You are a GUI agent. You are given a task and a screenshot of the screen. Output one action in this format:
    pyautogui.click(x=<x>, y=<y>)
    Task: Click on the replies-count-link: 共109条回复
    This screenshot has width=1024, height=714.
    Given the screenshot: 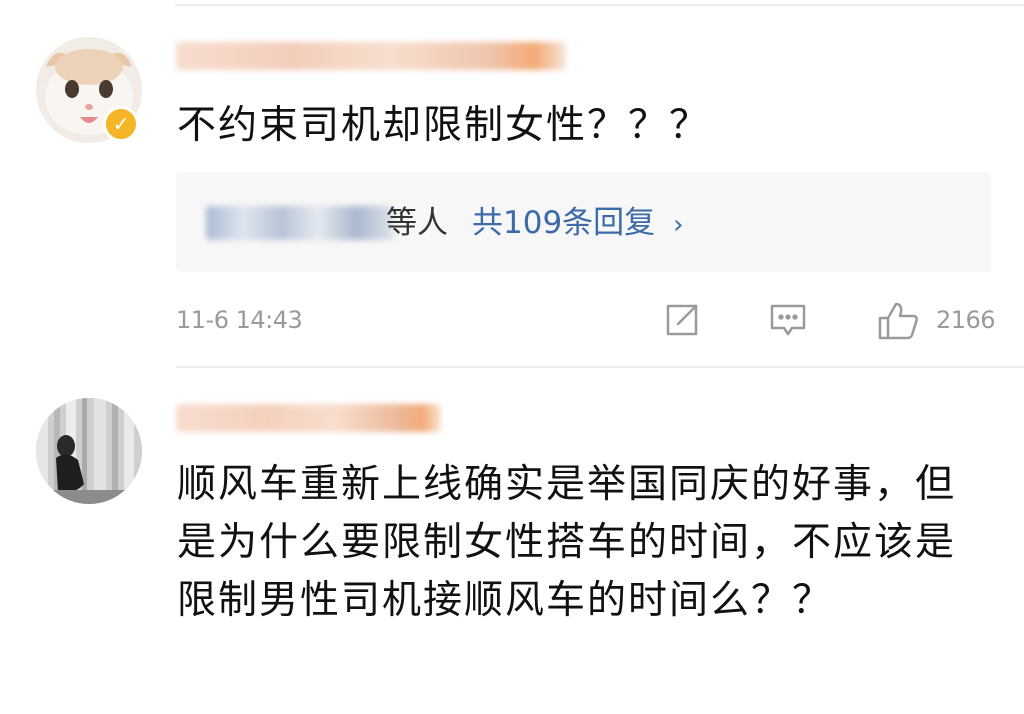 What is the action you would take?
    pyautogui.click(x=563, y=223)
    